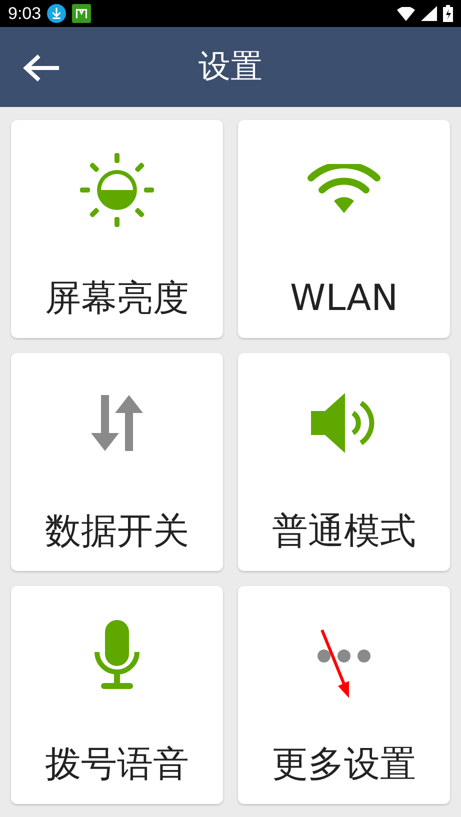 The width and height of the screenshot is (461, 817). I want to click on status-time: 9:03, so click(25, 14).